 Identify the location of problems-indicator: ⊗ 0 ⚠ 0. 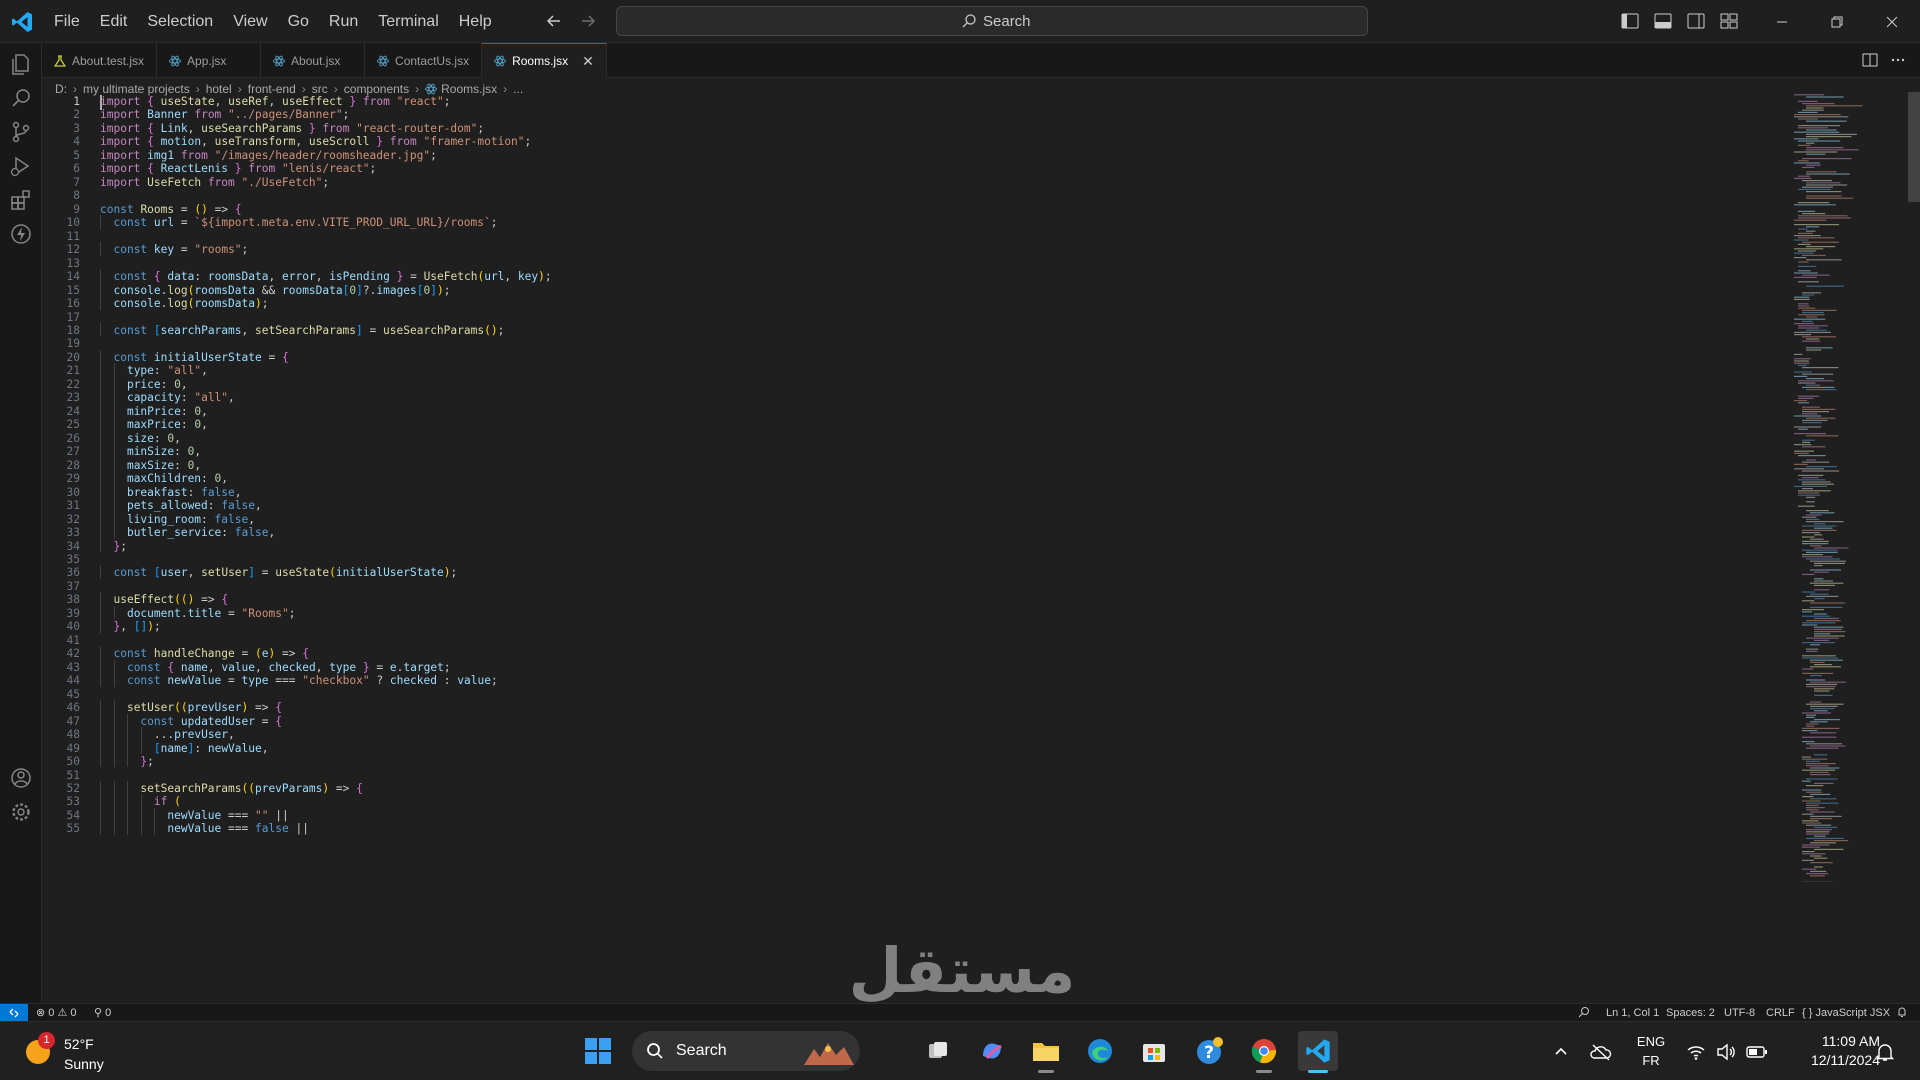
(56, 1014).